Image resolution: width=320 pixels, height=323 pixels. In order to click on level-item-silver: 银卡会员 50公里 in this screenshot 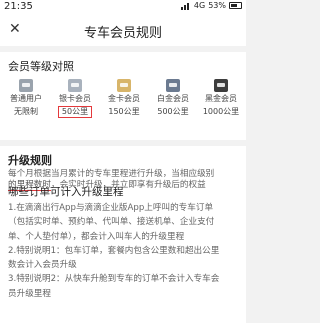, I will do `click(75, 98)`.